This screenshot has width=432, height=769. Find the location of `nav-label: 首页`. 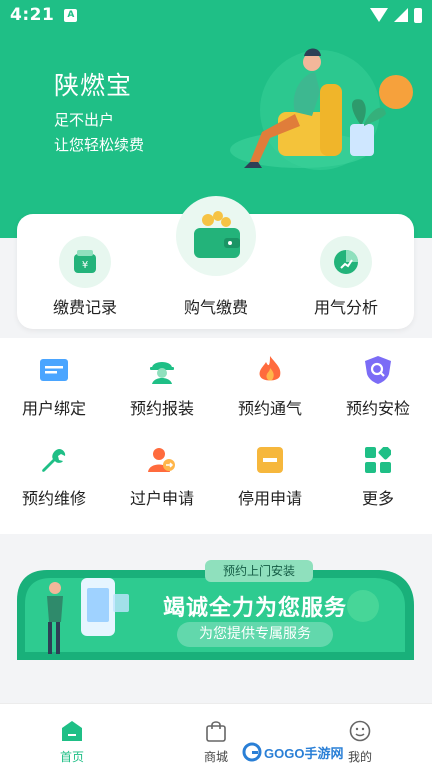

nav-label: 首页 is located at coordinates (71, 757).